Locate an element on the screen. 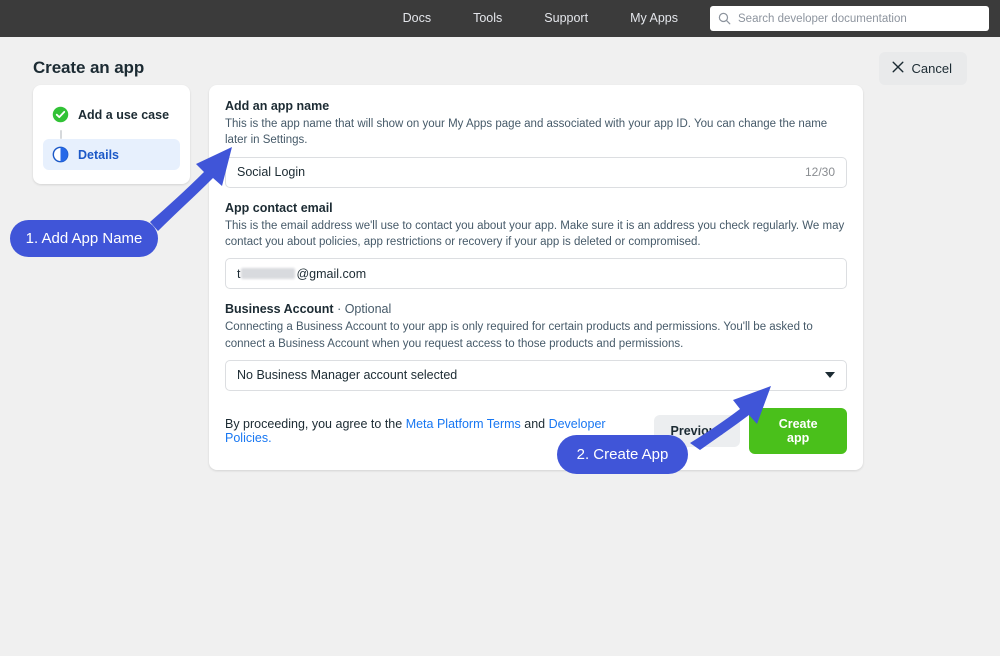 The width and height of the screenshot is (1000, 656). redacted-block is located at coordinates (268, 273).